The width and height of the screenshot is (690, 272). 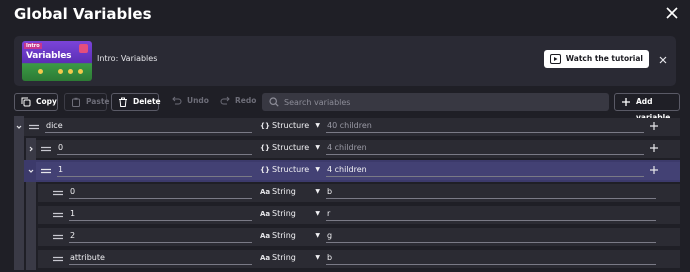 What do you see at coordinates (596, 59) in the screenshot?
I see `watch-tutorial-button: Watch the tutorial` at bounding box center [596, 59].